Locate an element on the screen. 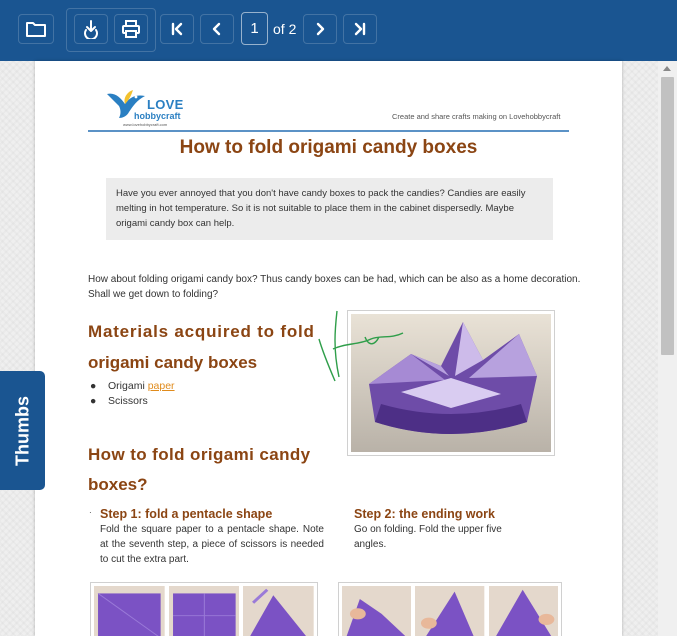 The image size is (677, 636). materials-heading-line2: origami candy boxes is located at coordinates (173, 362).